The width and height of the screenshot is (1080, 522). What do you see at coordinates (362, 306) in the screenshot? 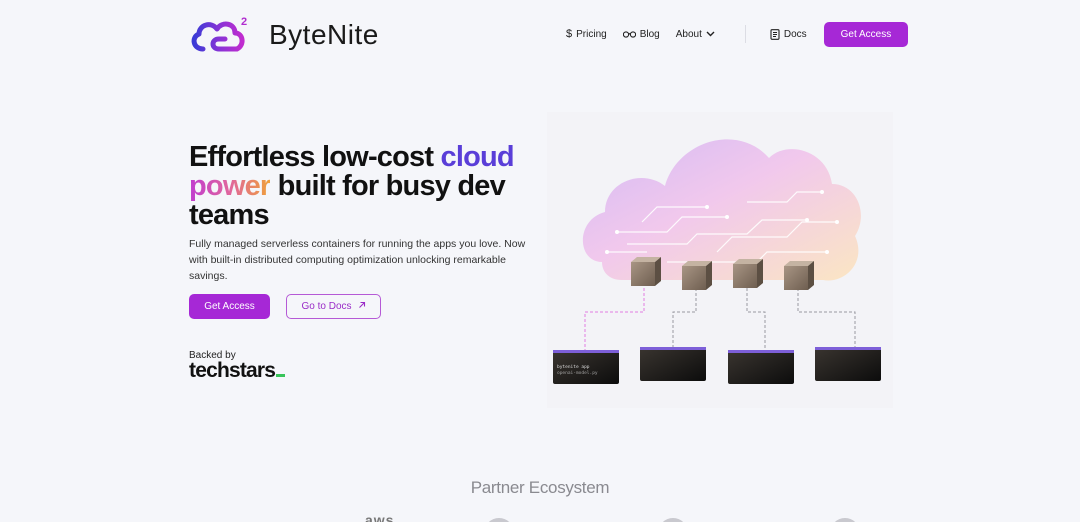
I see `arrow-up-right-icon` at bounding box center [362, 306].